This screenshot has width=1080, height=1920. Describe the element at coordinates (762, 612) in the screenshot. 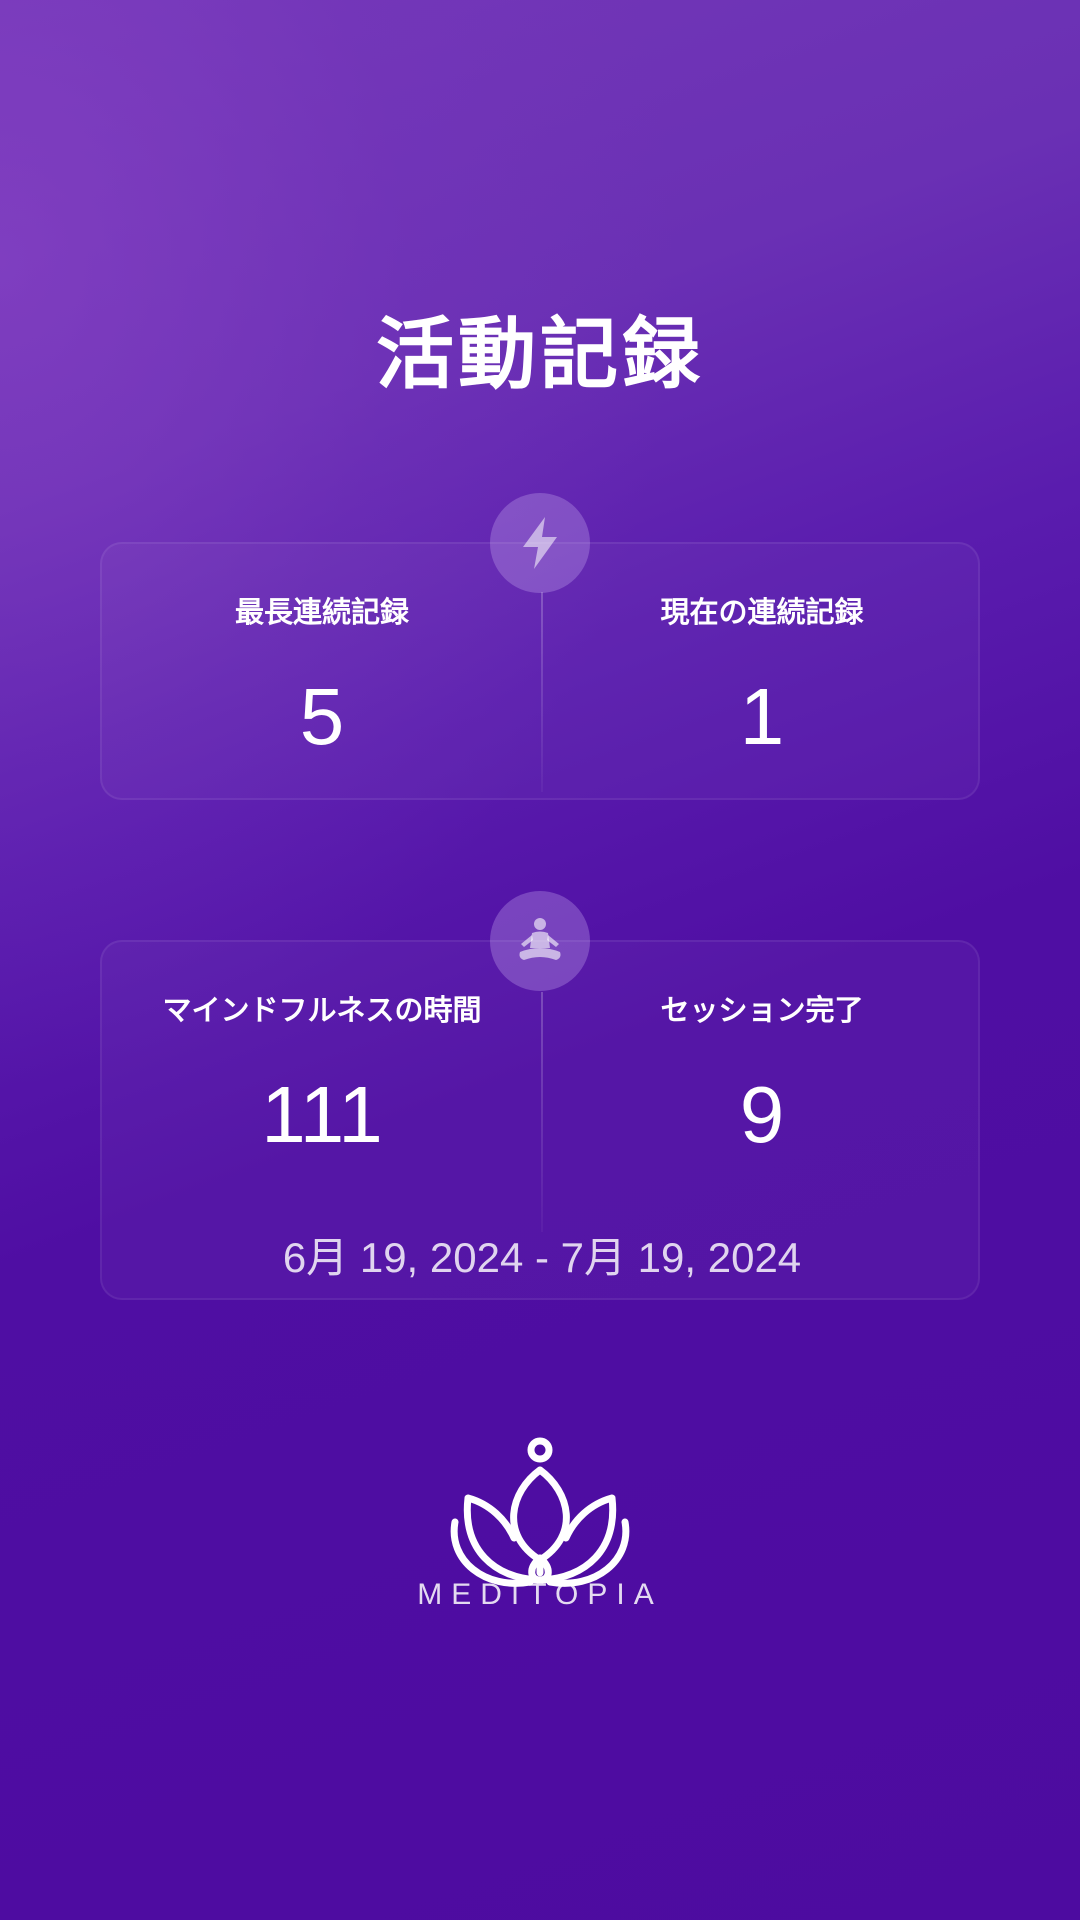

I see `current-streak-label: 現在の連続記録` at that location.